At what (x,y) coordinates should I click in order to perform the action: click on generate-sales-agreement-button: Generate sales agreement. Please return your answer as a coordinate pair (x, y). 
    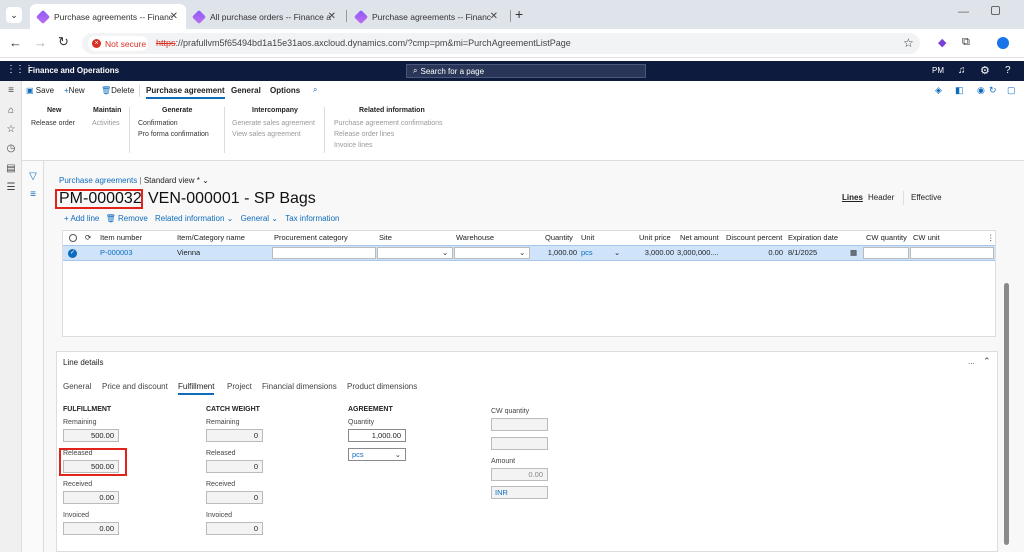
    Looking at the image, I should click on (273, 123).